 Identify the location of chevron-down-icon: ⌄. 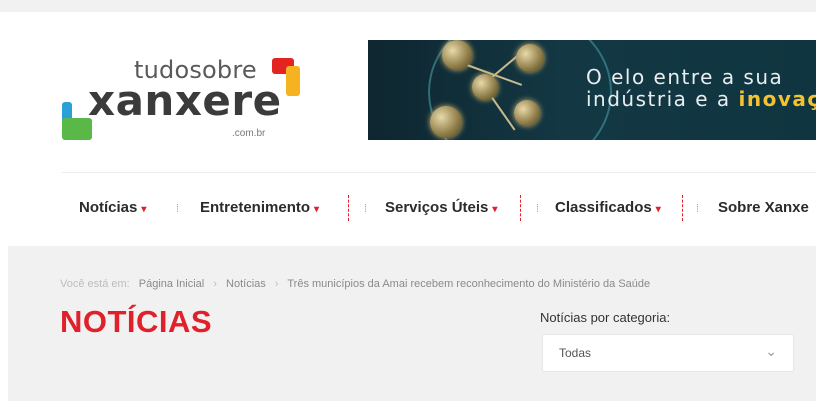
(771, 351).